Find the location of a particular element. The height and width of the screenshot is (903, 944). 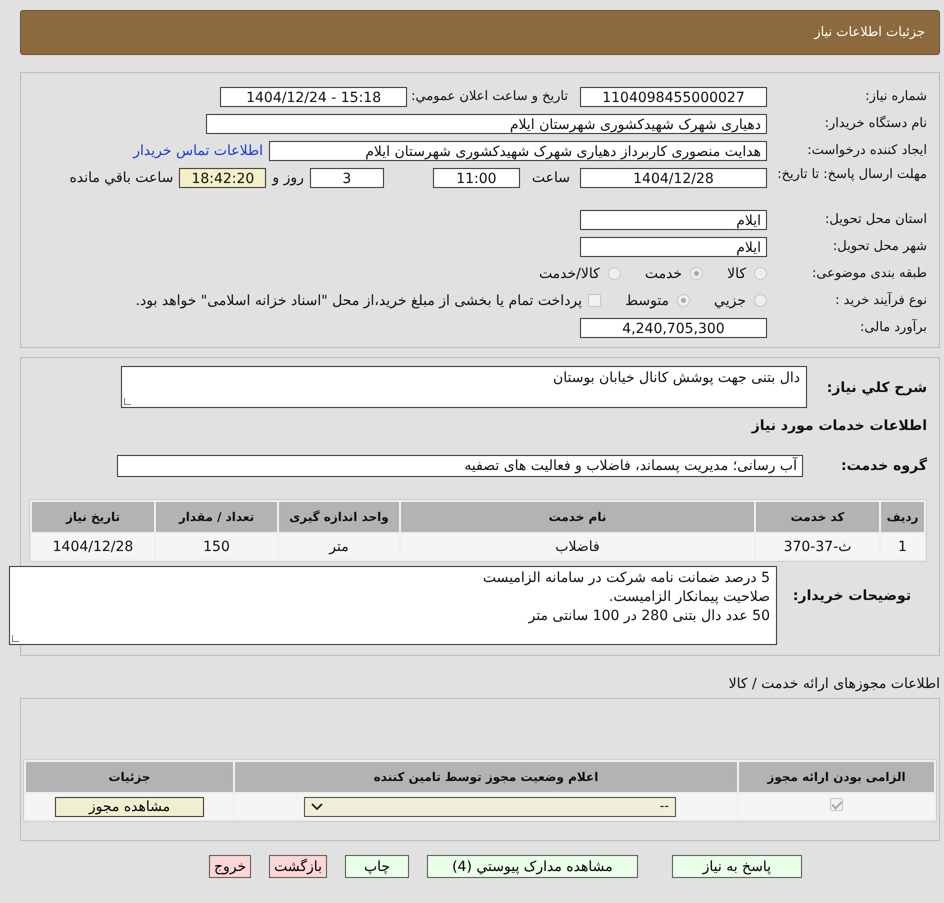

text-field: آب رسانی؛ مدیریت پسماند، فاضلاب و فعالیت های تصفیه is located at coordinates (460, 465).